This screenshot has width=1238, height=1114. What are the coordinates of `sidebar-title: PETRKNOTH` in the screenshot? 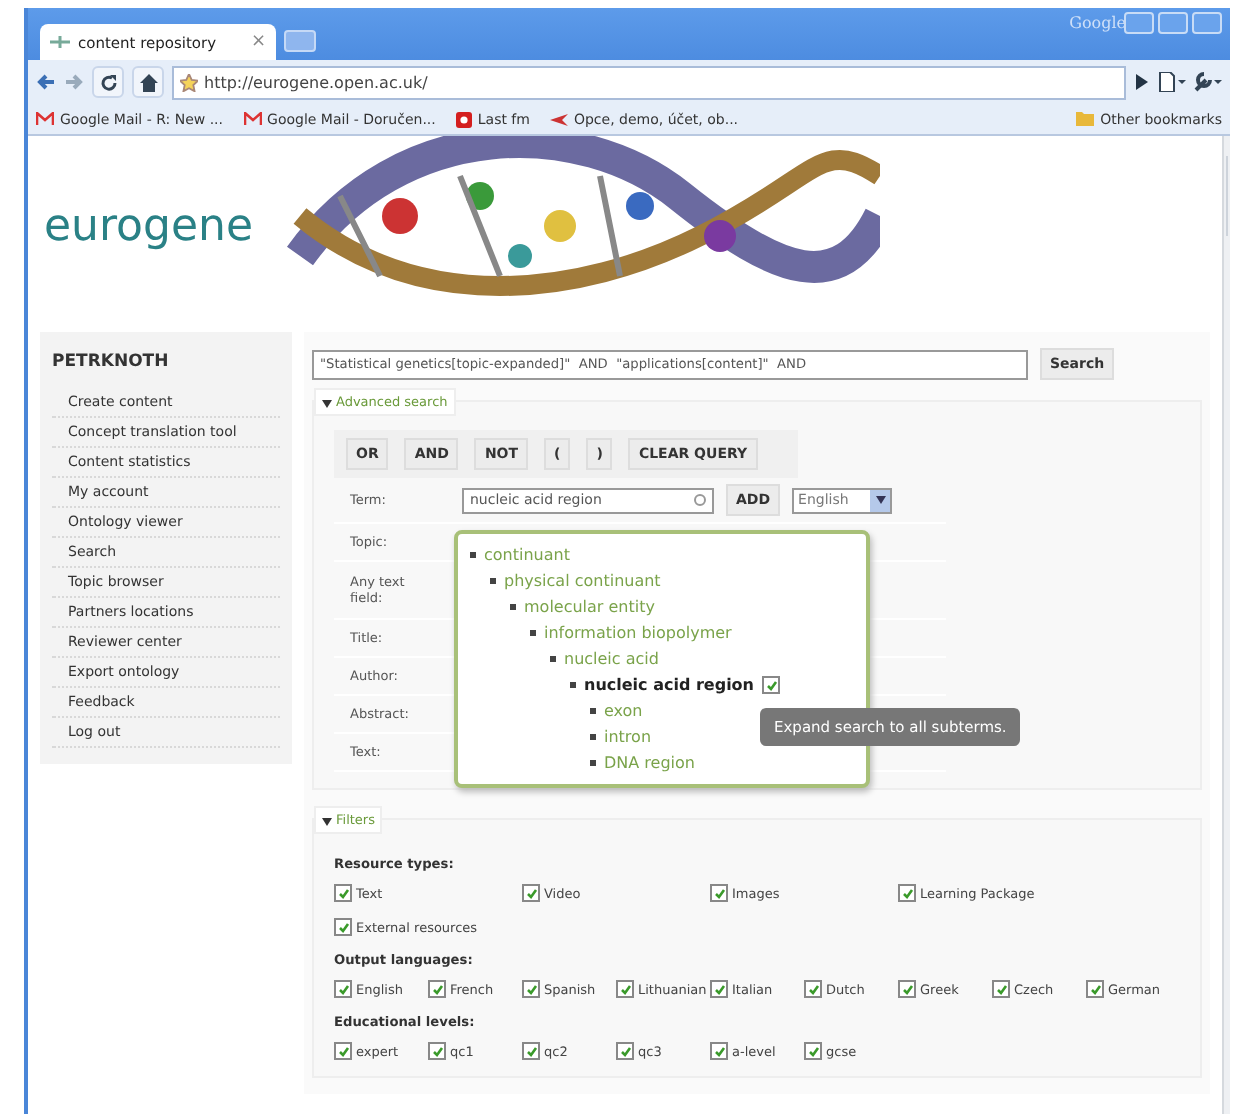 It's located at (111, 362).